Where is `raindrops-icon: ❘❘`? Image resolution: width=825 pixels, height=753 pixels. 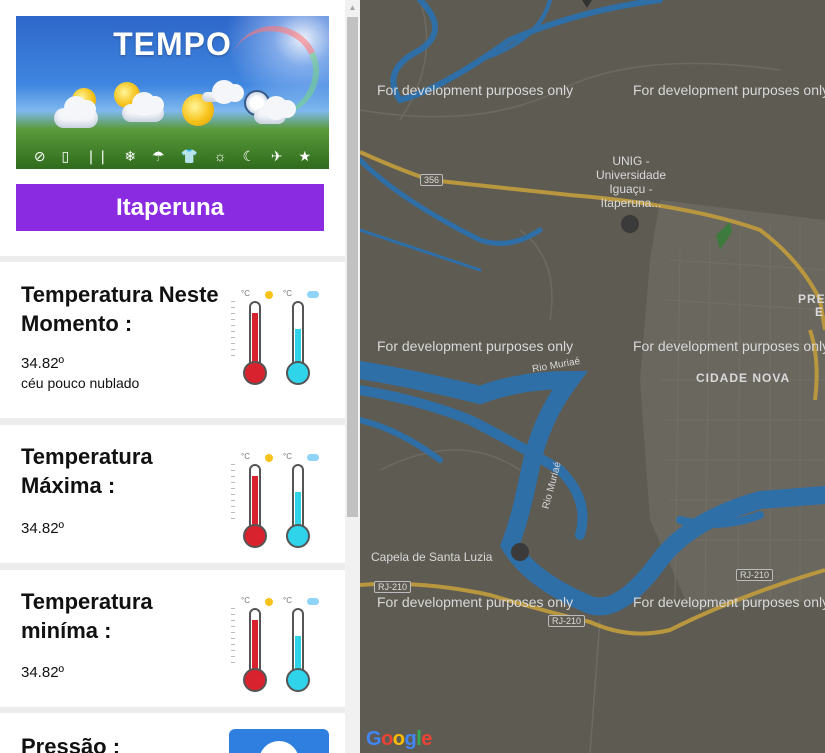
raindrops-icon: ❘❘ is located at coordinates (97, 156).